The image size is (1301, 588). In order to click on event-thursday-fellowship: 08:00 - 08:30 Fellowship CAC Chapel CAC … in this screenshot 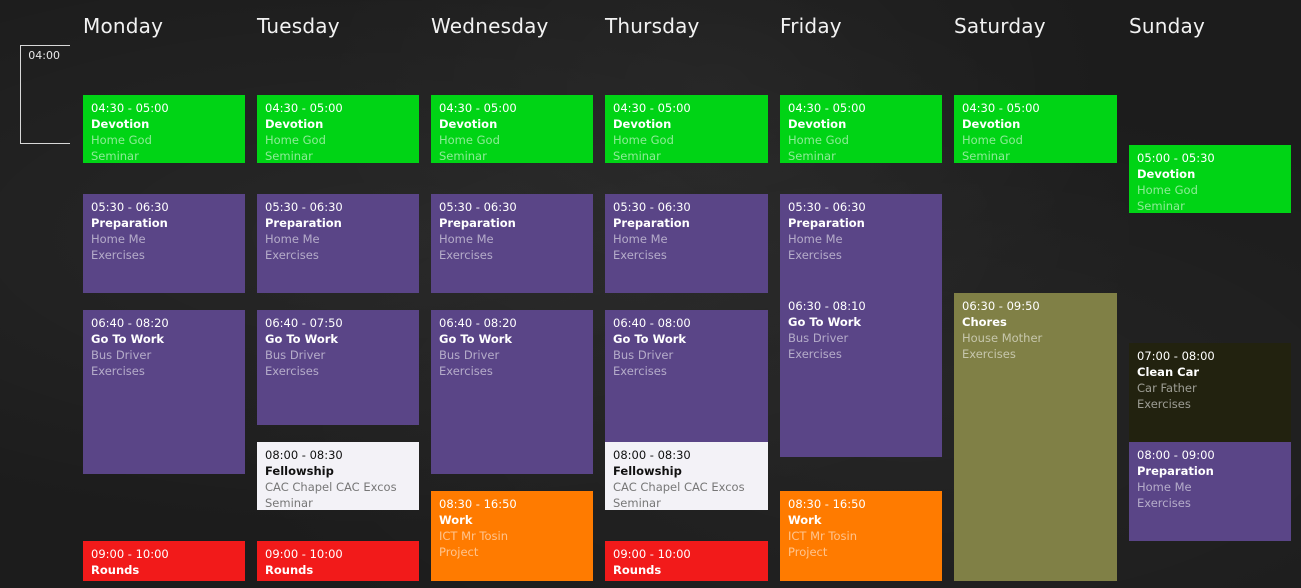, I will do `click(686, 476)`.